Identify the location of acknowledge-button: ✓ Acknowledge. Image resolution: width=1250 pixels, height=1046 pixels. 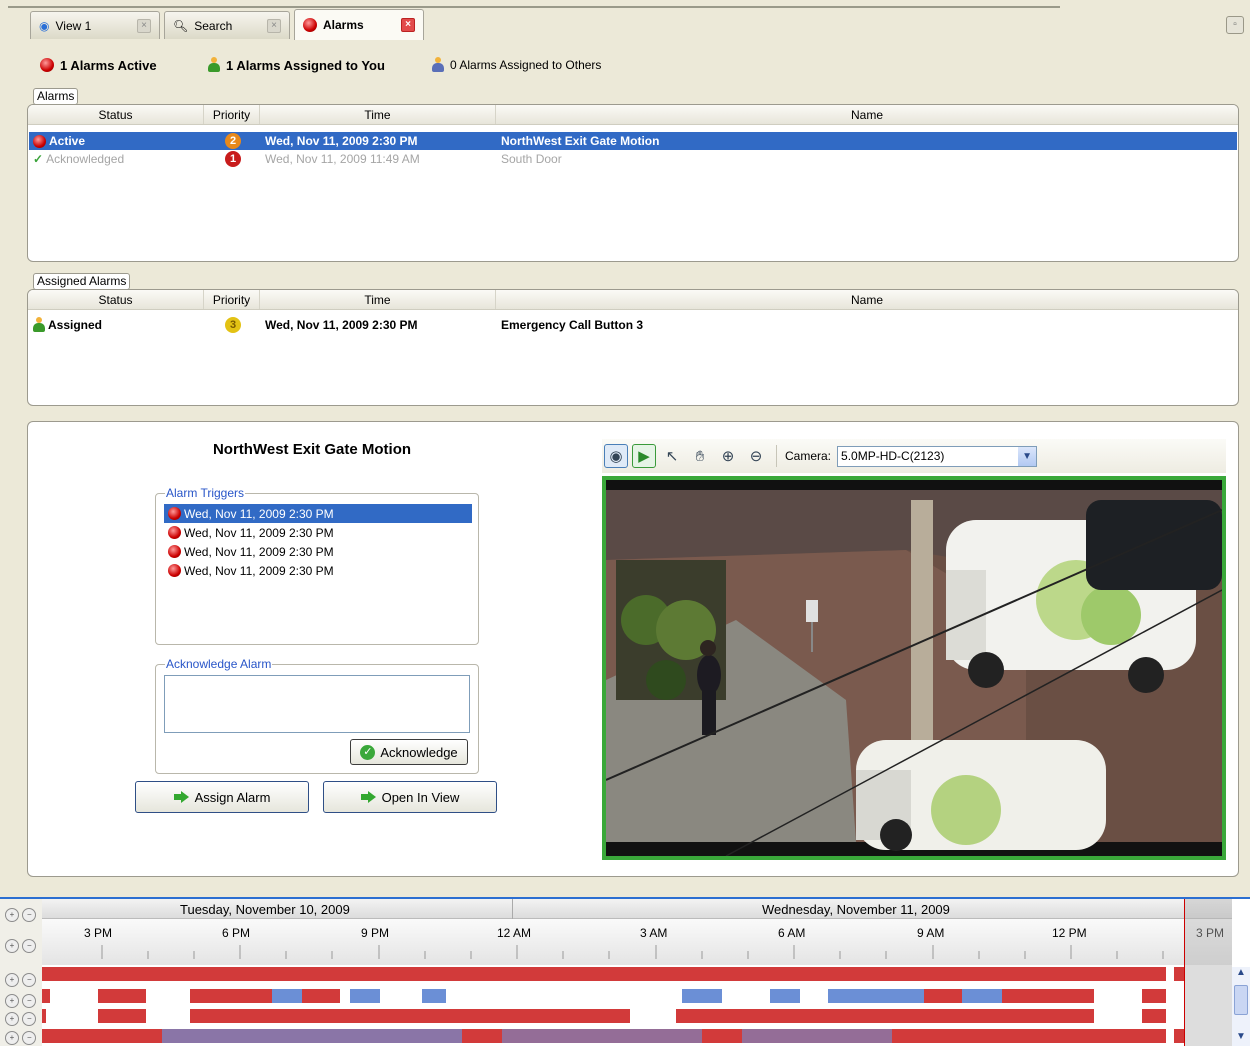
(409, 752).